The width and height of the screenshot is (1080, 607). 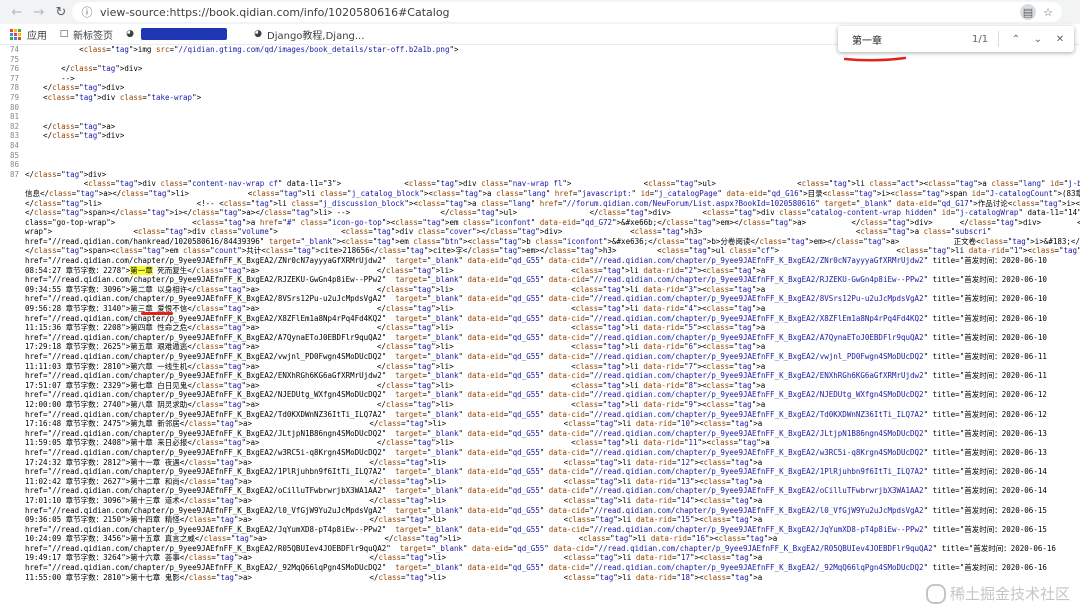 I want to click on source-line: 82 </class="tag">a>, so click(x=540, y=127).